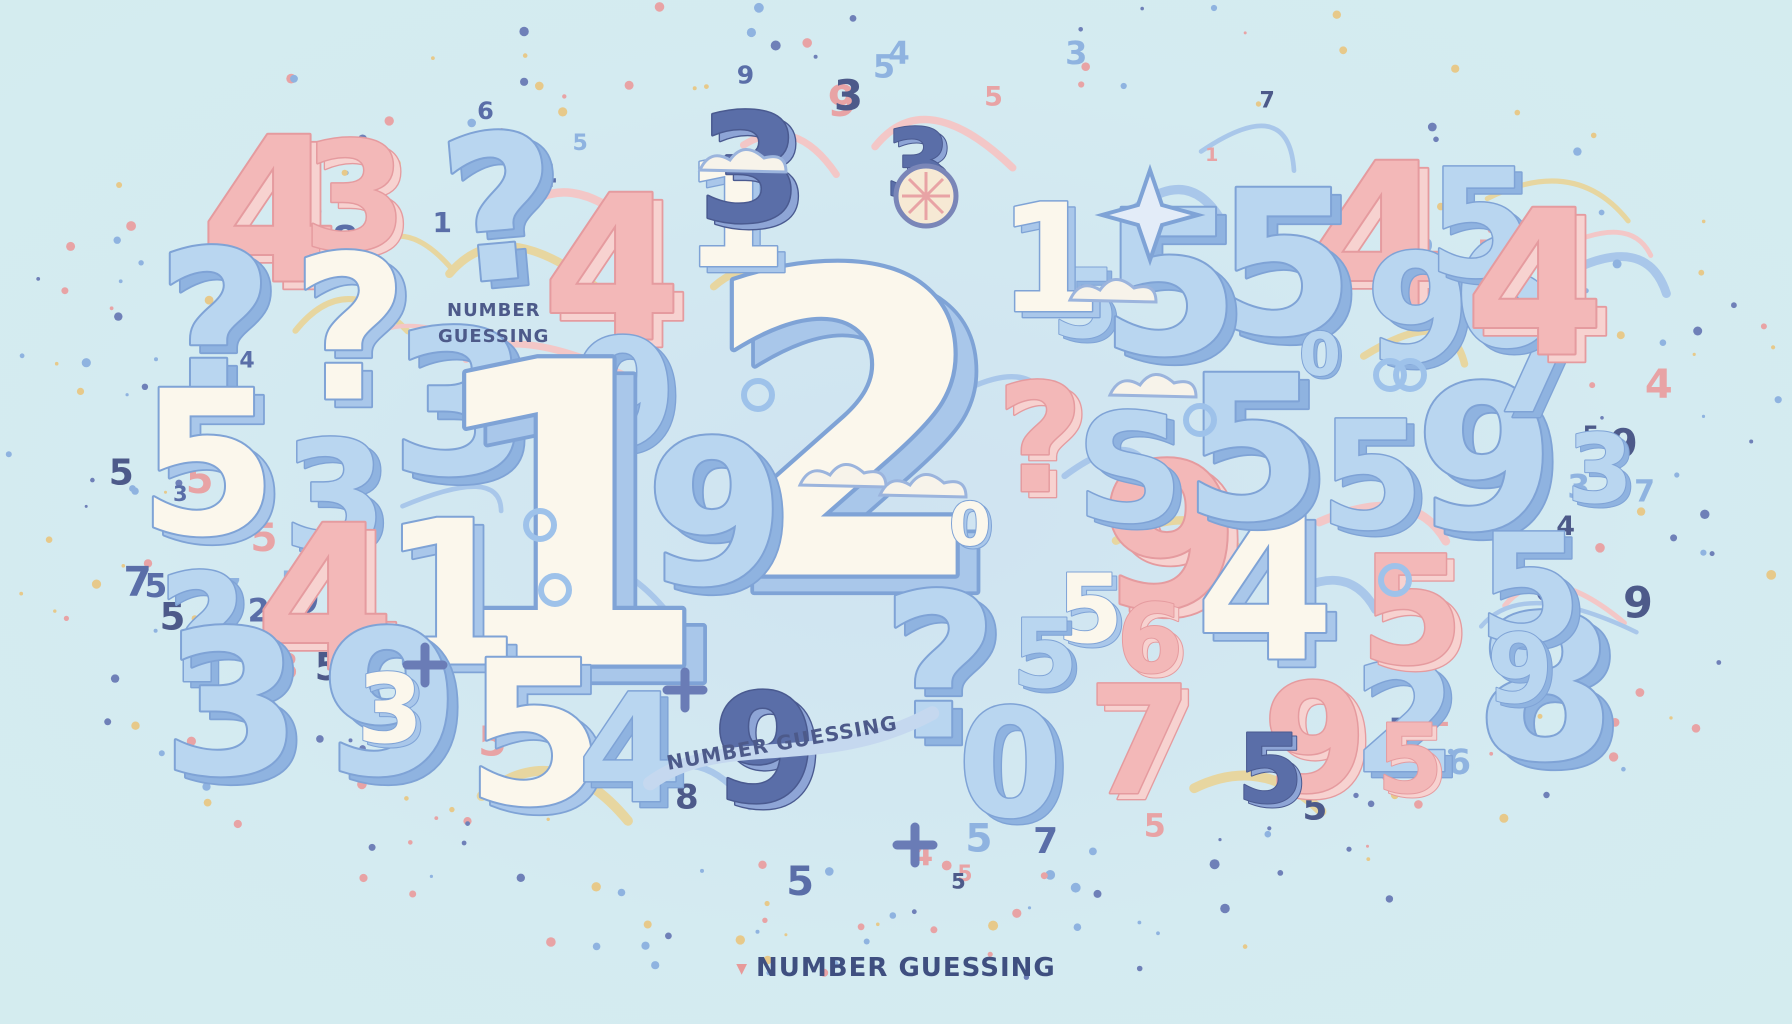 This screenshot has height=1024, width=1792. I want to click on digit-glyph: ??, so click(945, 672).